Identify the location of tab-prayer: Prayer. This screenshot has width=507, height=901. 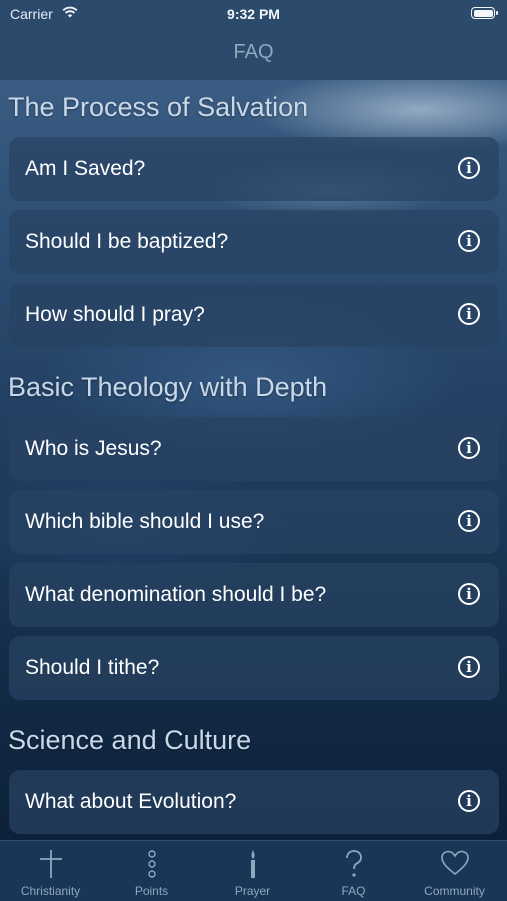
(252, 871).